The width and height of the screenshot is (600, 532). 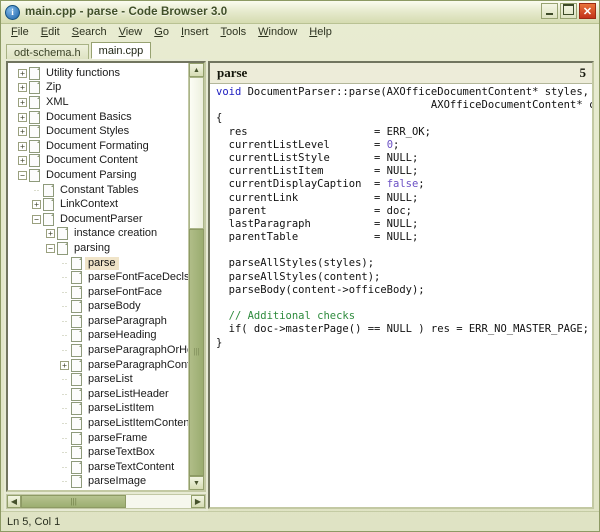 I want to click on tree-hscroll-track: |||, so click(x=106, y=501).